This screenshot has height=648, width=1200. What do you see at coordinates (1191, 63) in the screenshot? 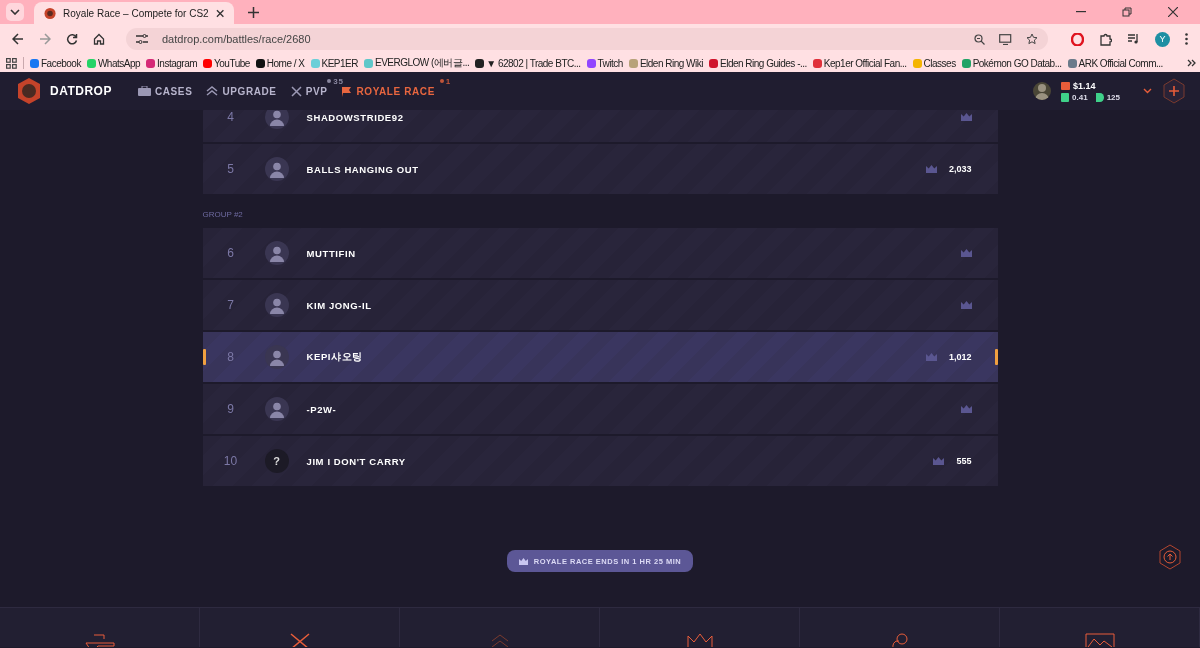
I see `more-bookmarks-icon` at bounding box center [1191, 63].